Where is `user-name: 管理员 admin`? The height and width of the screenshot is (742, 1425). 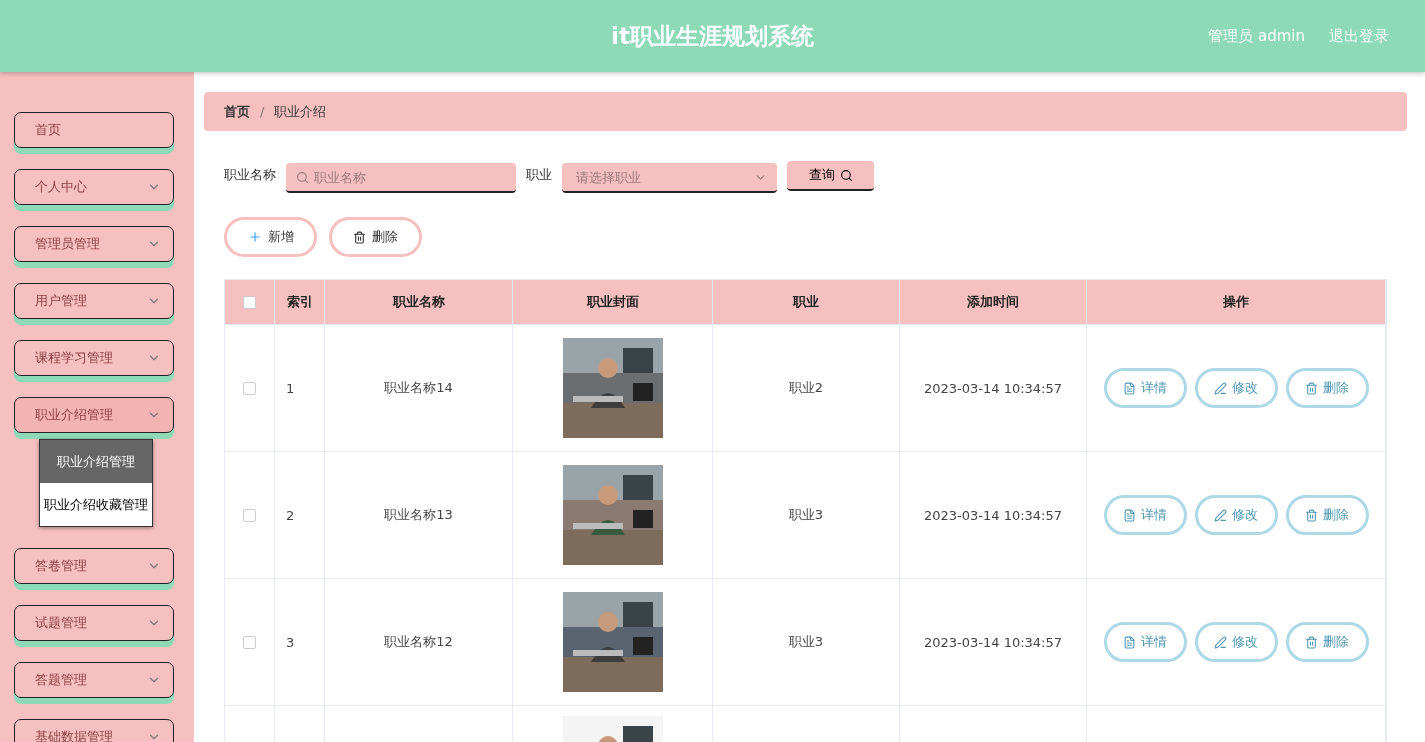 user-name: 管理员 admin is located at coordinates (1256, 36).